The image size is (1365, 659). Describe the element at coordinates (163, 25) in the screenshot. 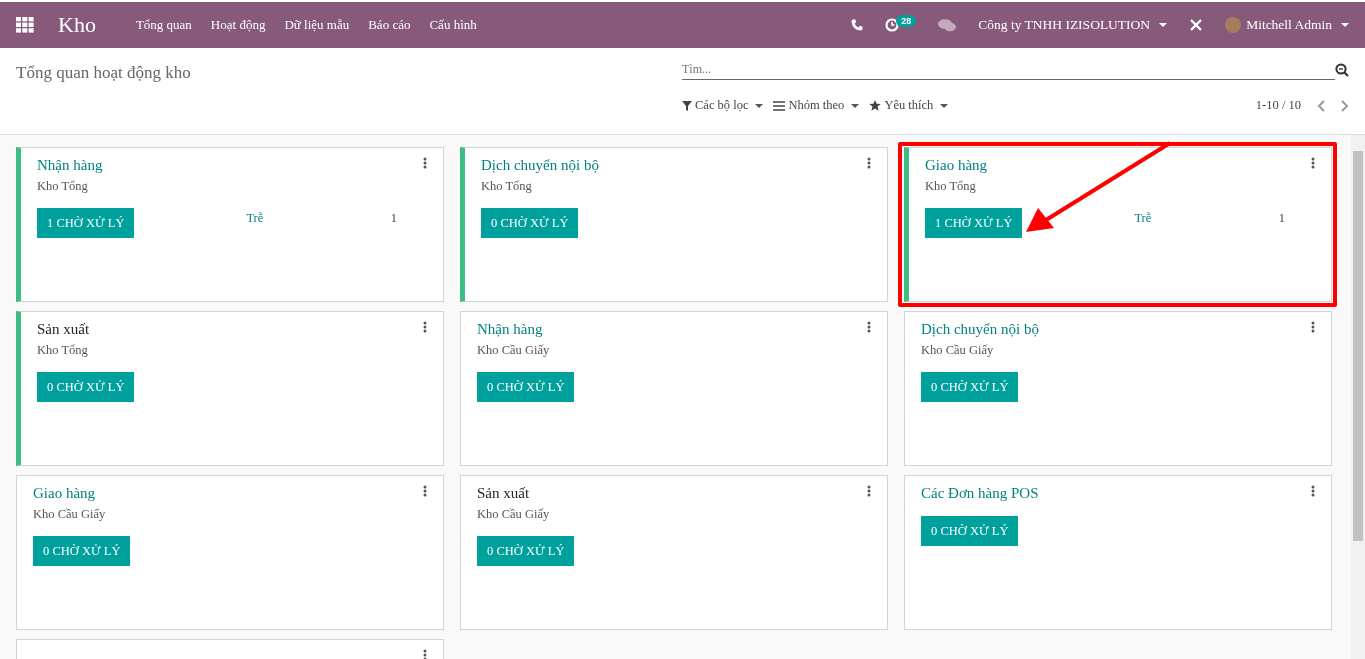

I see `menu-item: Tổng quan` at that location.